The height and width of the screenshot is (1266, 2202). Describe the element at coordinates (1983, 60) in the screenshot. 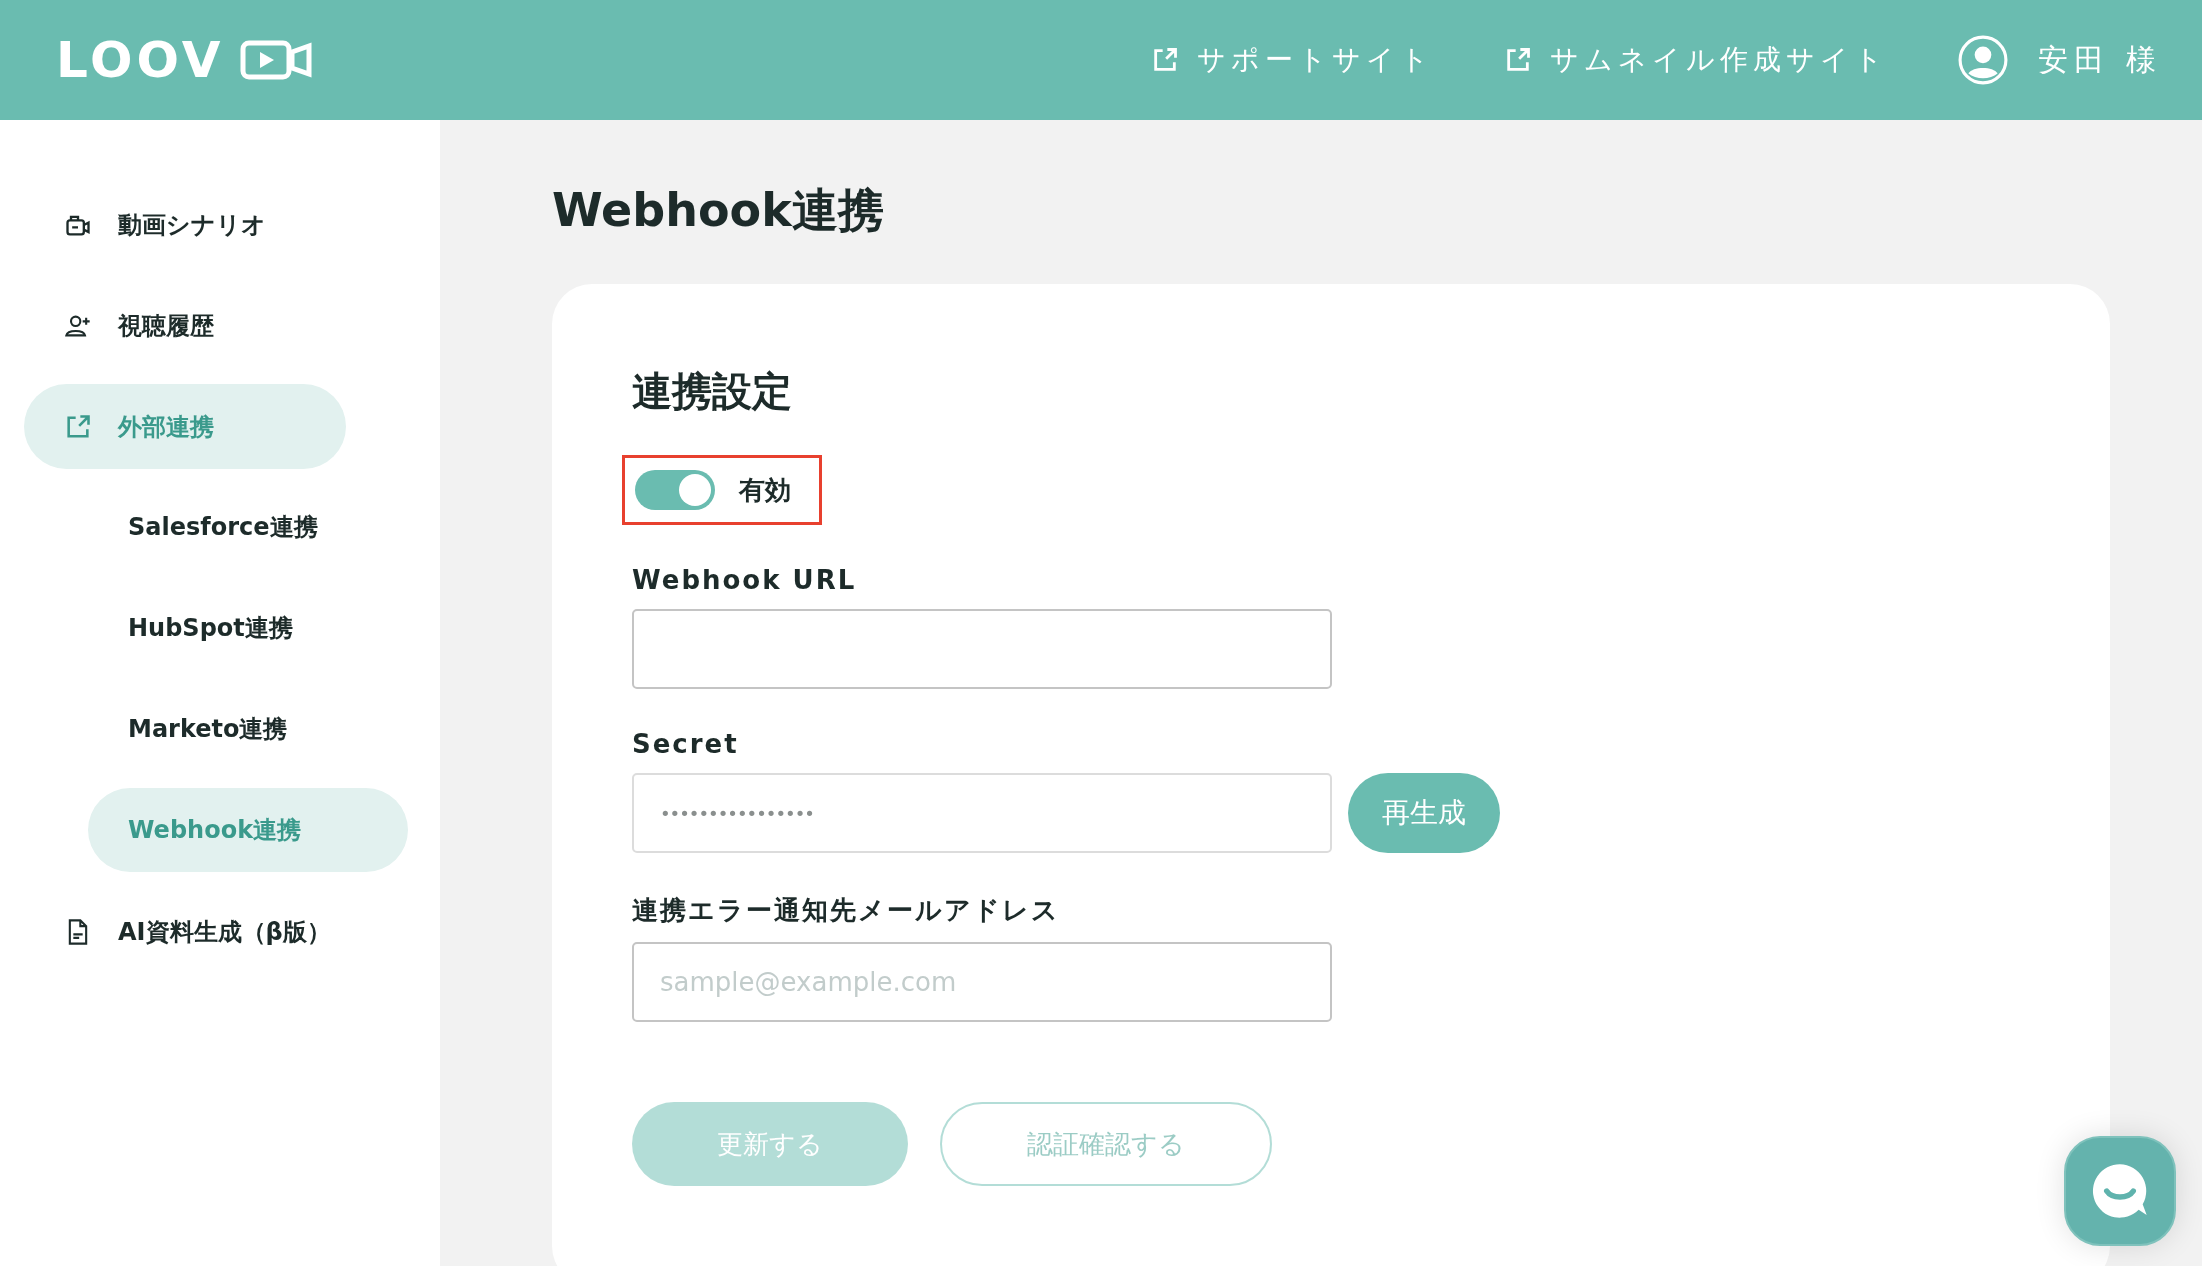

I see `user-avatar-icon` at that location.